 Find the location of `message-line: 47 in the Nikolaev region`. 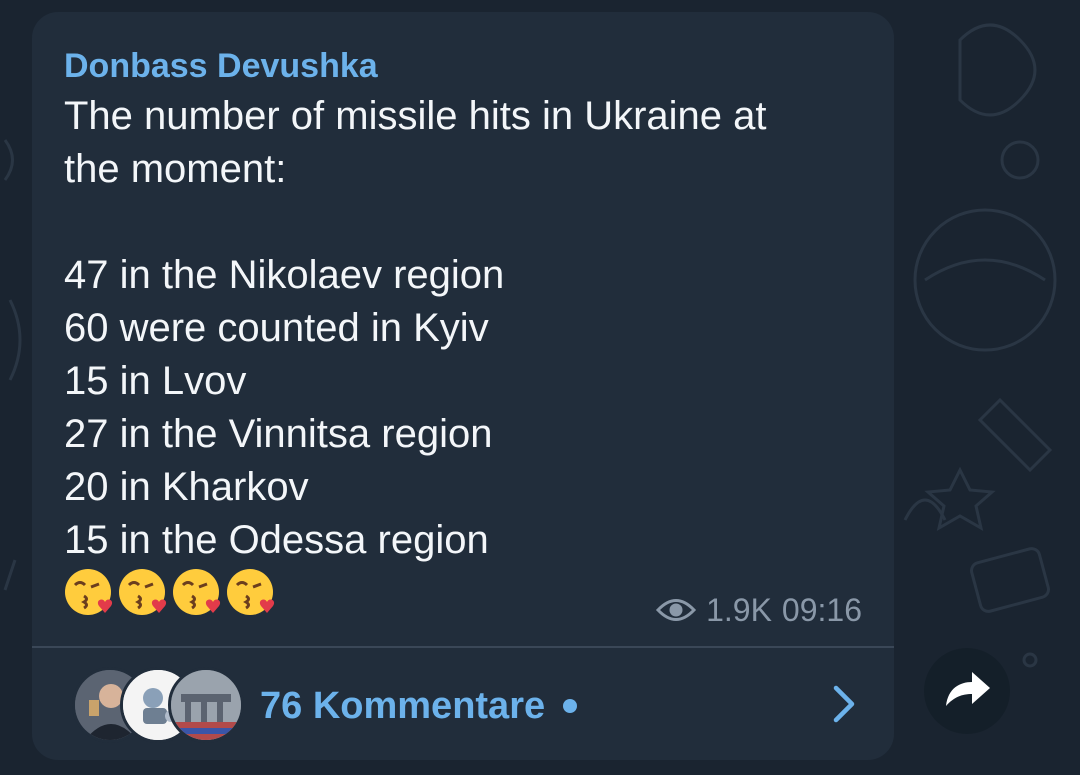

message-line: 47 in the Nikolaev region is located at coordinates (284, 275).